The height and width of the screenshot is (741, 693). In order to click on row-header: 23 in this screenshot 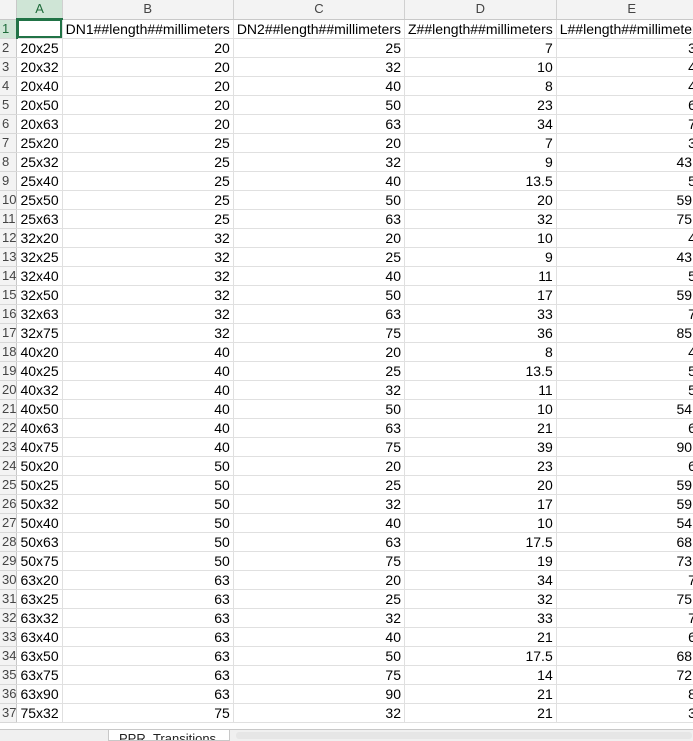, I will do `click(9, 447)`.